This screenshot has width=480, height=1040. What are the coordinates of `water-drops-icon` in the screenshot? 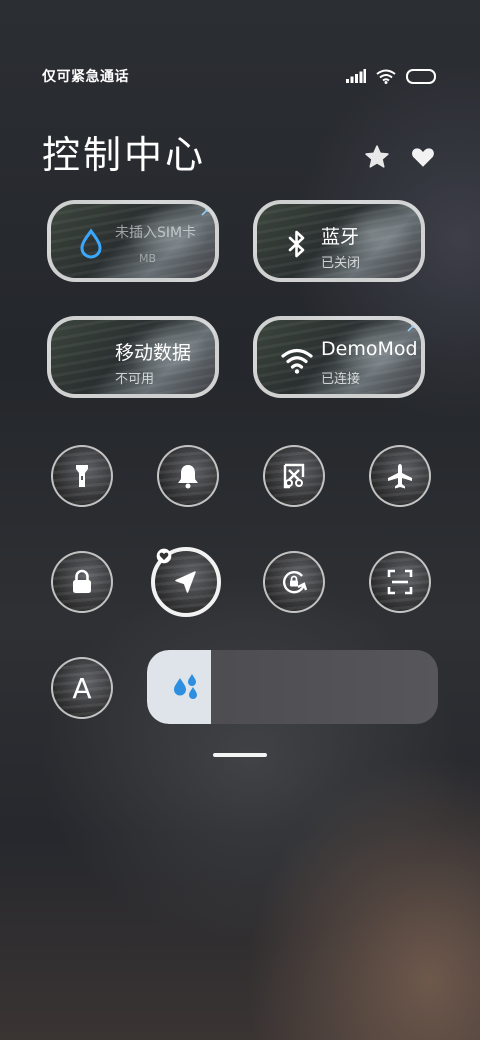 It's located at (185, 686).